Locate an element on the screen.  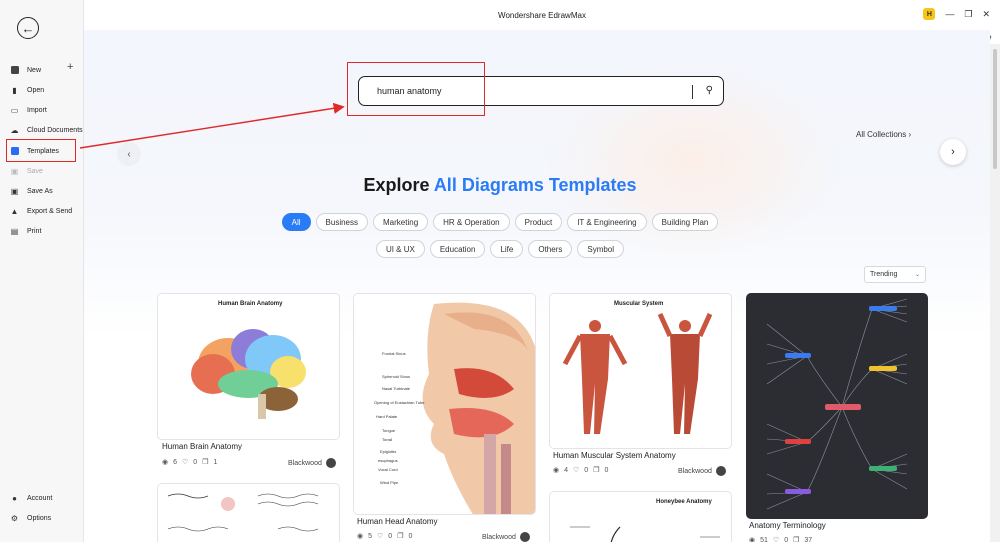
arrow-left-icon: ← is located at coordinates (28, 28).